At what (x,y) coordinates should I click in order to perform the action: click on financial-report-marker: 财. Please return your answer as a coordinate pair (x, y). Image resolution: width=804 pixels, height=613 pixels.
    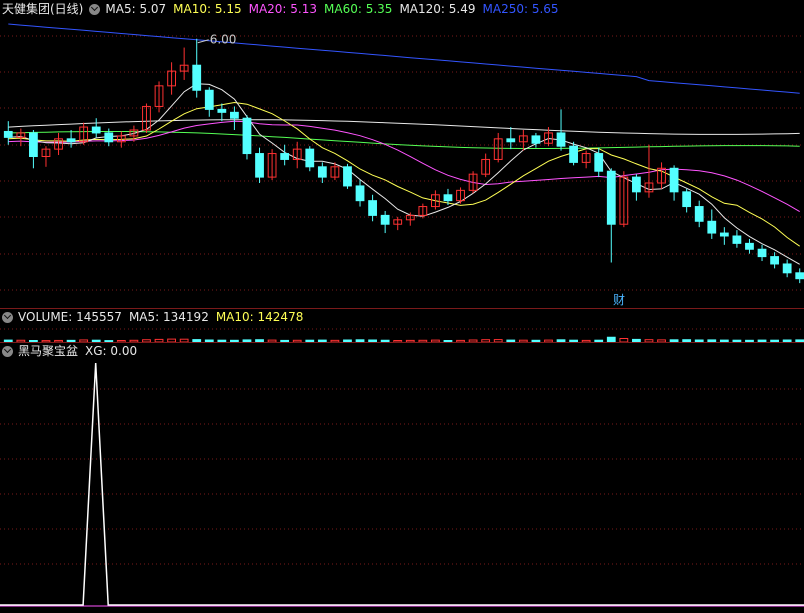
    Looking at the image, I should click on (619, 299).